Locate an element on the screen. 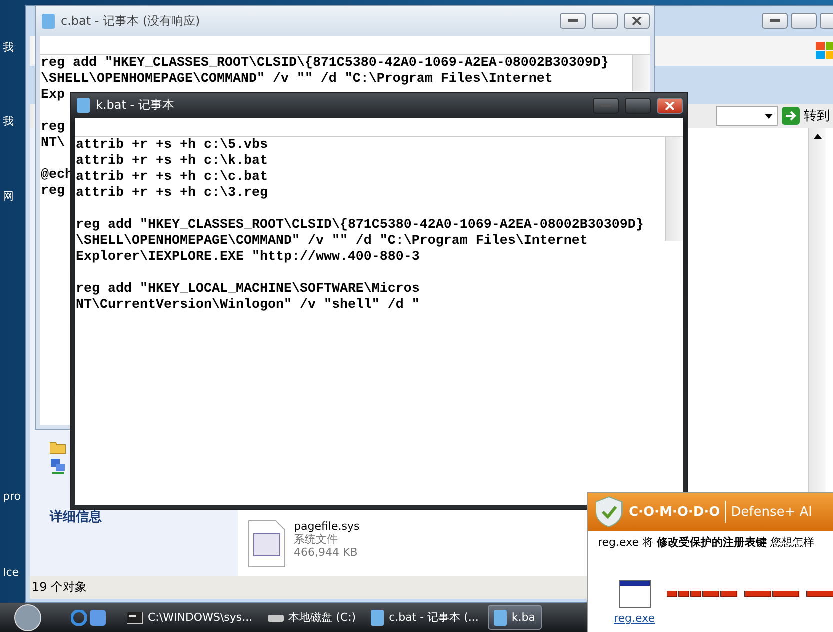 This screenshot has width=833, height=632. start-button-icon is located at coordinates (28, 618).